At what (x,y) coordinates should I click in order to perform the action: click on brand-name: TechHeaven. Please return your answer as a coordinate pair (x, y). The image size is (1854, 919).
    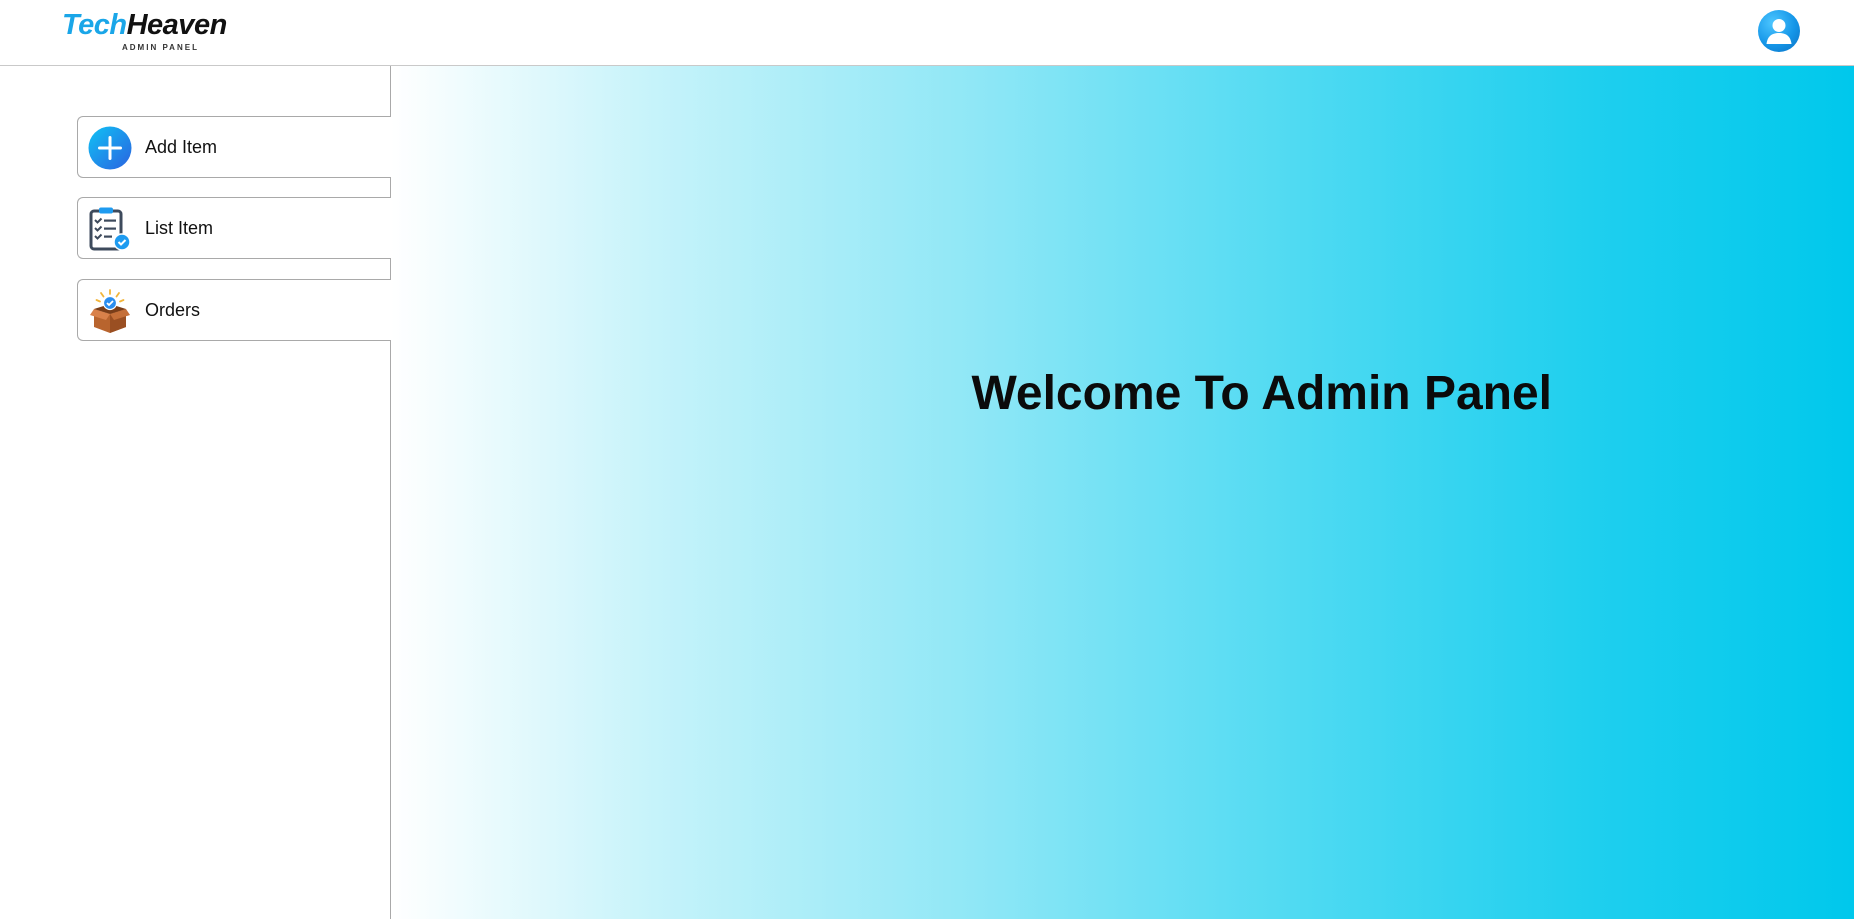
    Looking at the image, I should click on (144, 25).